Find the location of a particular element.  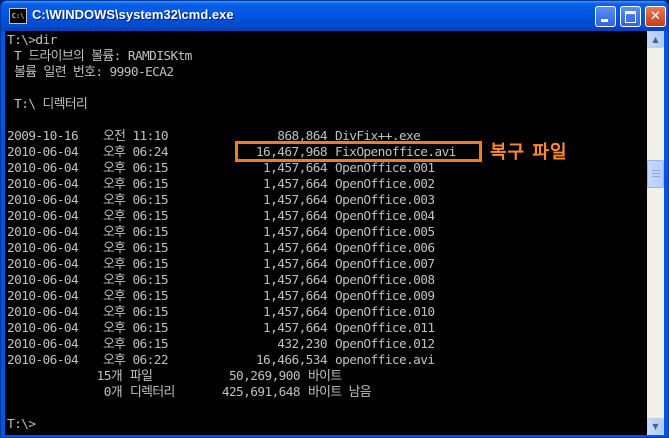

total-size: 50,269,900 is located at coordinates (264, 376).